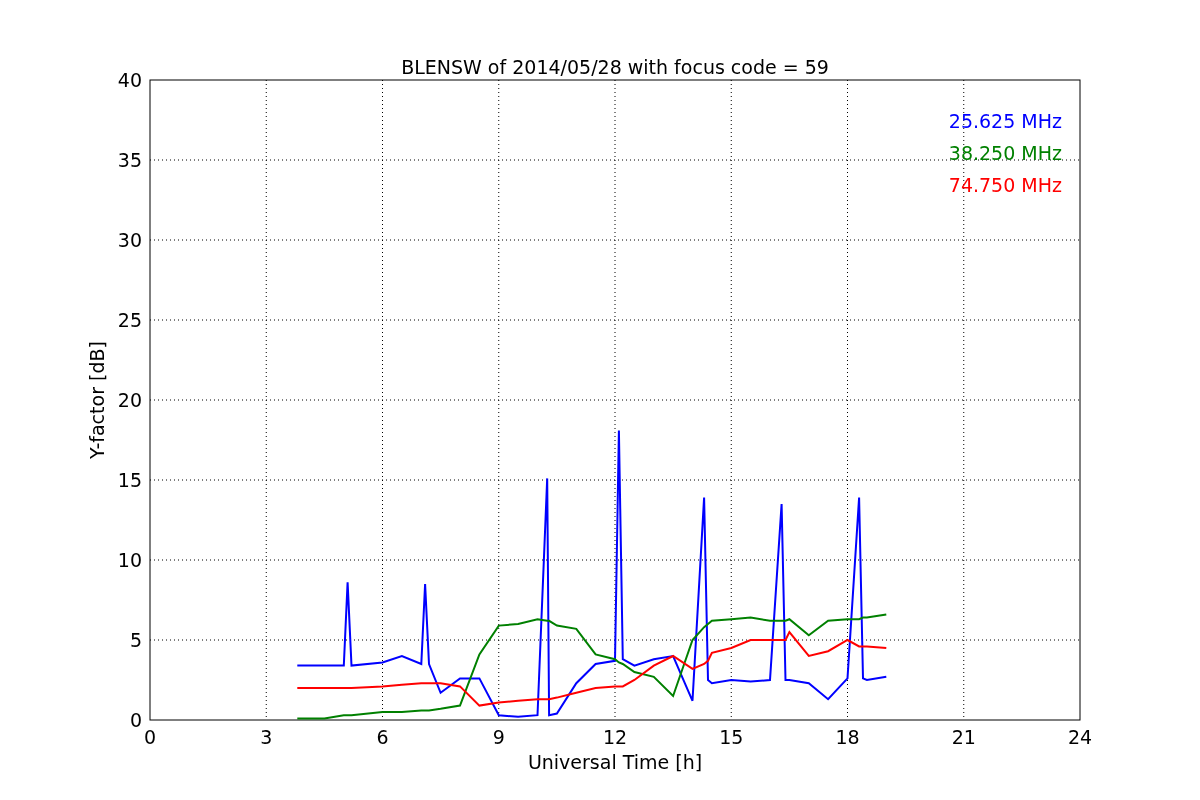 The image size is (1200, 800). I want to click on legend-label: 25.625 MHz, so click(1005, 121).